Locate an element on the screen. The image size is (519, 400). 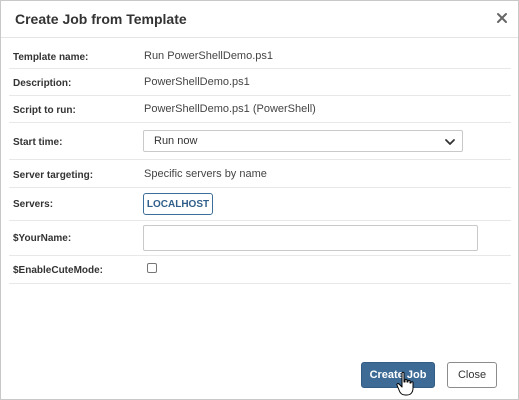
close-icon is located at coordinates (502, 18).